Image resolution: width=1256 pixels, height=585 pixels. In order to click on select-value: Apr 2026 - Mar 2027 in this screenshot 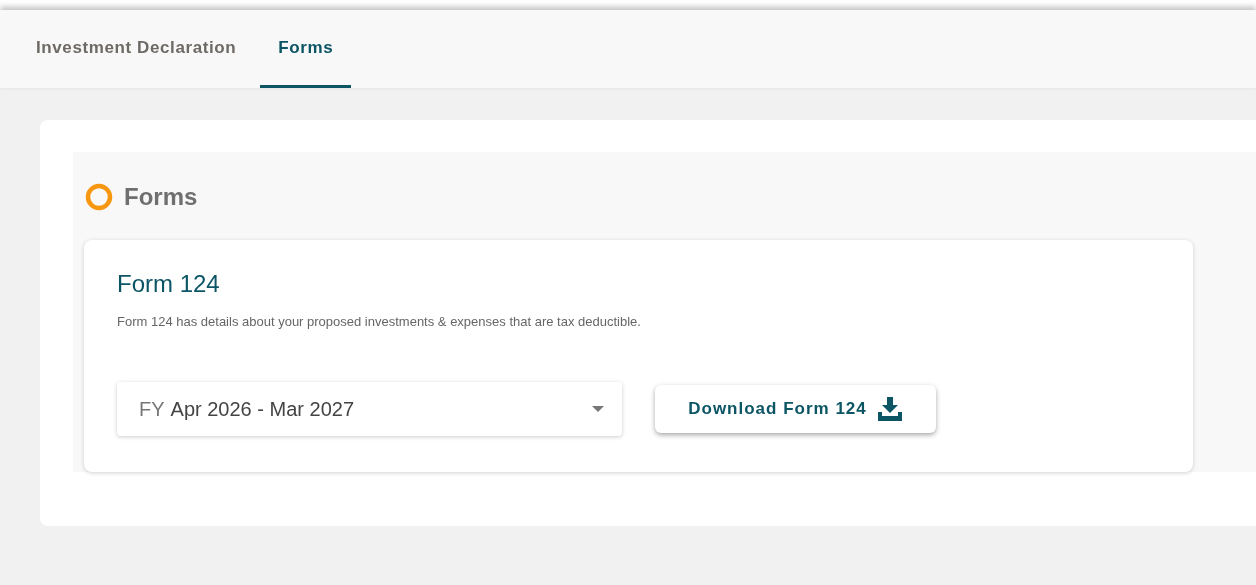, I will do `click(262, 409)`.